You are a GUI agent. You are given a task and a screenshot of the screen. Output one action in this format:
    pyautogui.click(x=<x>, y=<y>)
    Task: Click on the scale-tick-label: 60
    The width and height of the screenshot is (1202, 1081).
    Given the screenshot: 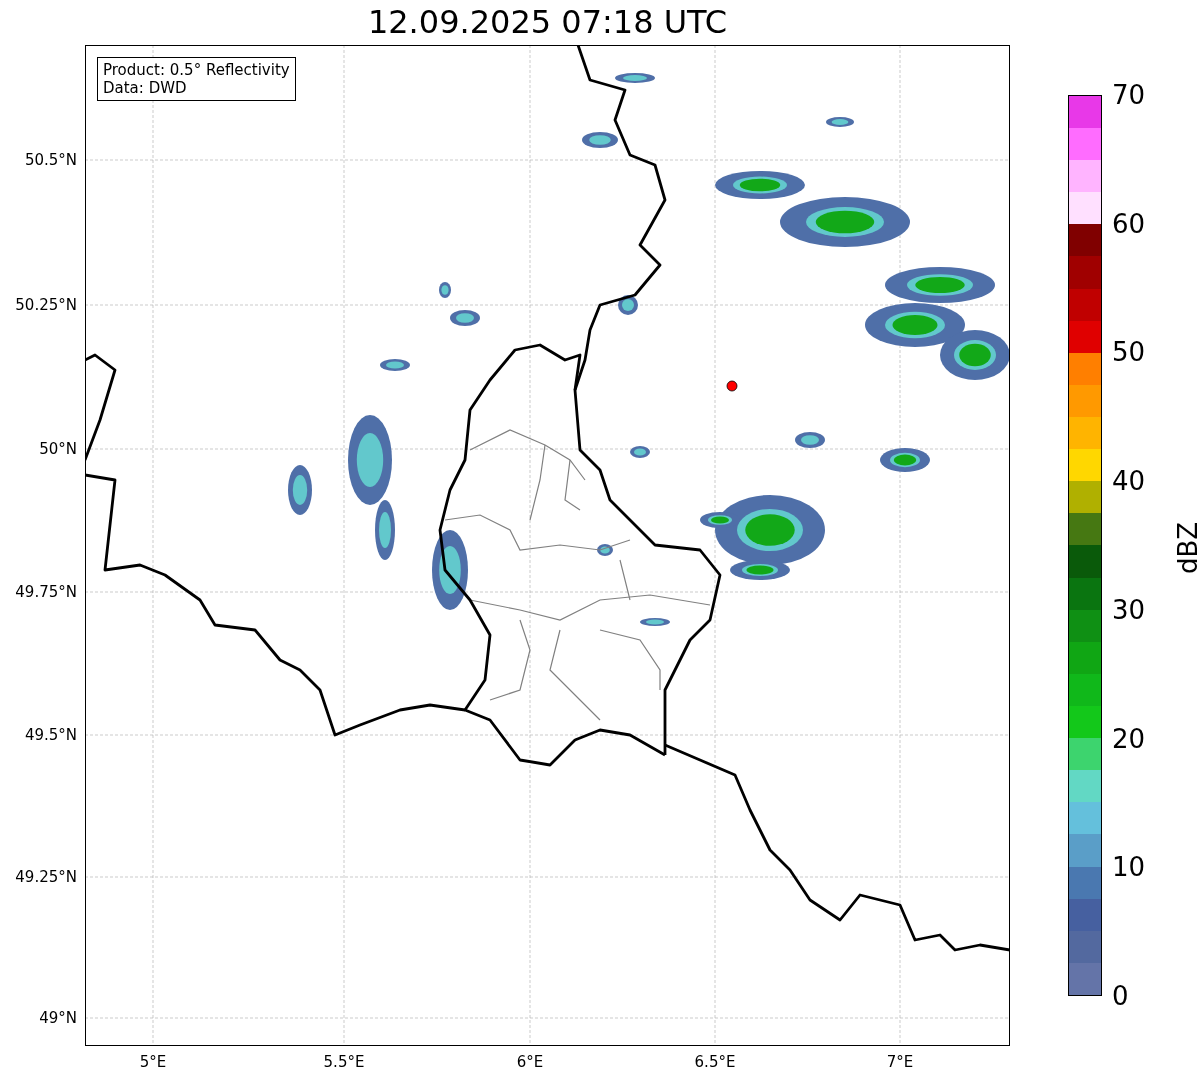 What is the action you would take?
    pyautogui.click(x=1129, y=223)
    